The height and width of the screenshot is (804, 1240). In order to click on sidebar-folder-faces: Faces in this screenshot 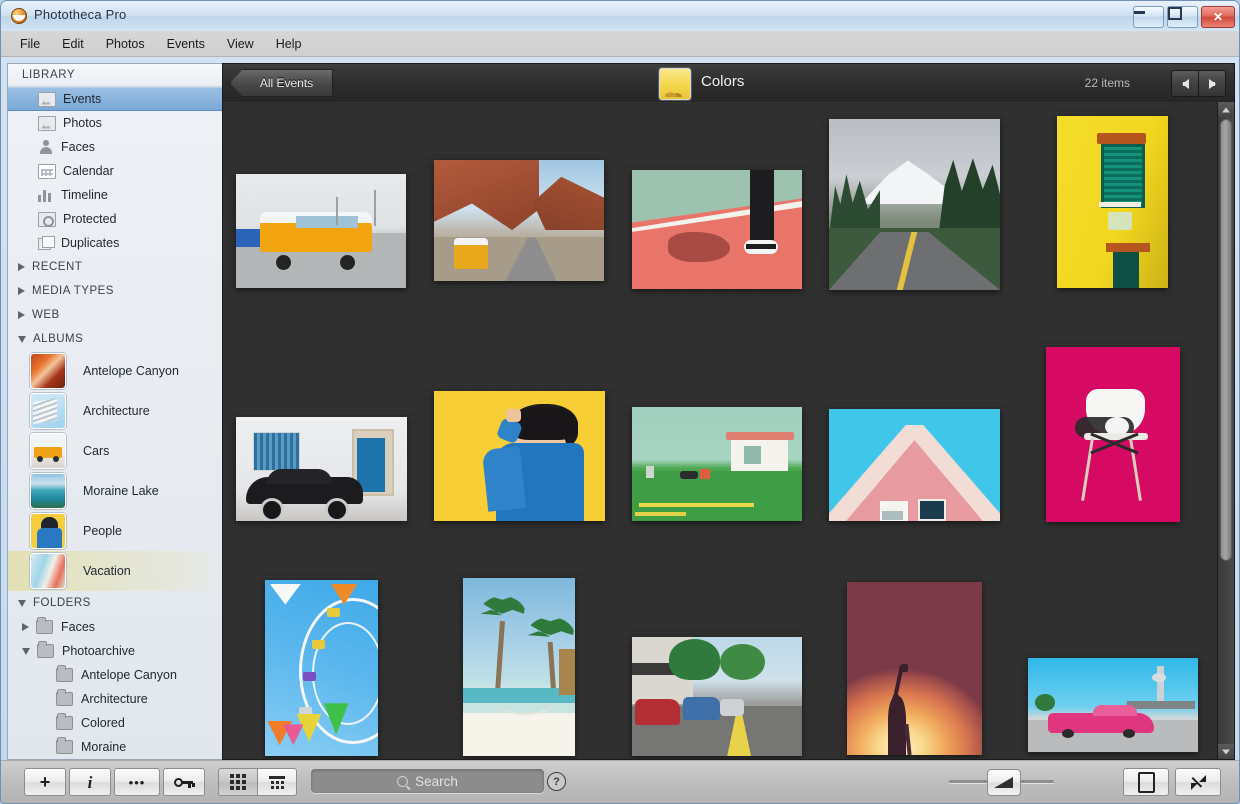, I will do `click(115, 627)`.